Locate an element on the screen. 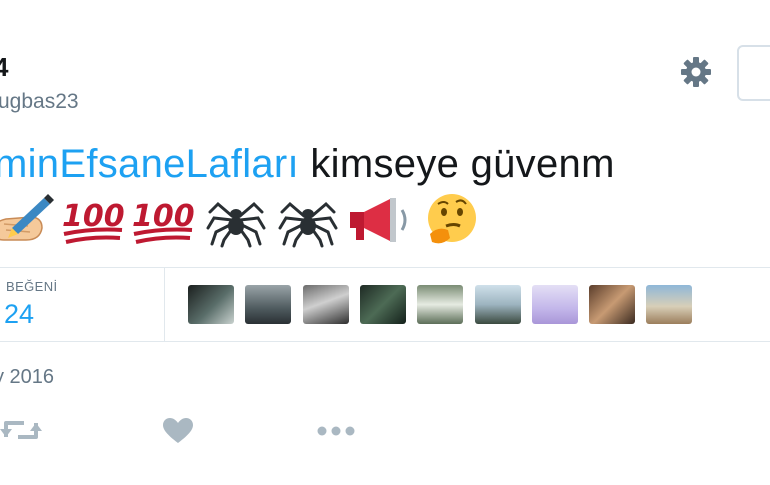 Image resolution: width=770 pixels, height=485 pixels. tweet-text: minEfsaneLafları kimseye güvenm is located at coordinates (307, 164).